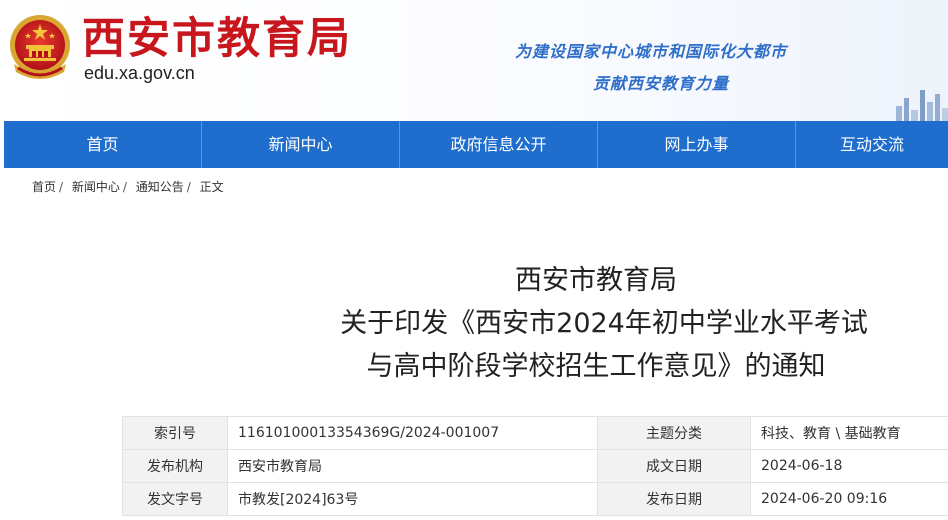 Image resolution: width=948 pixels, height=520 pixels. Describe the element at coordinates (922, 105) in the screenshot. I see `skyline-decoration-icon` at that location.